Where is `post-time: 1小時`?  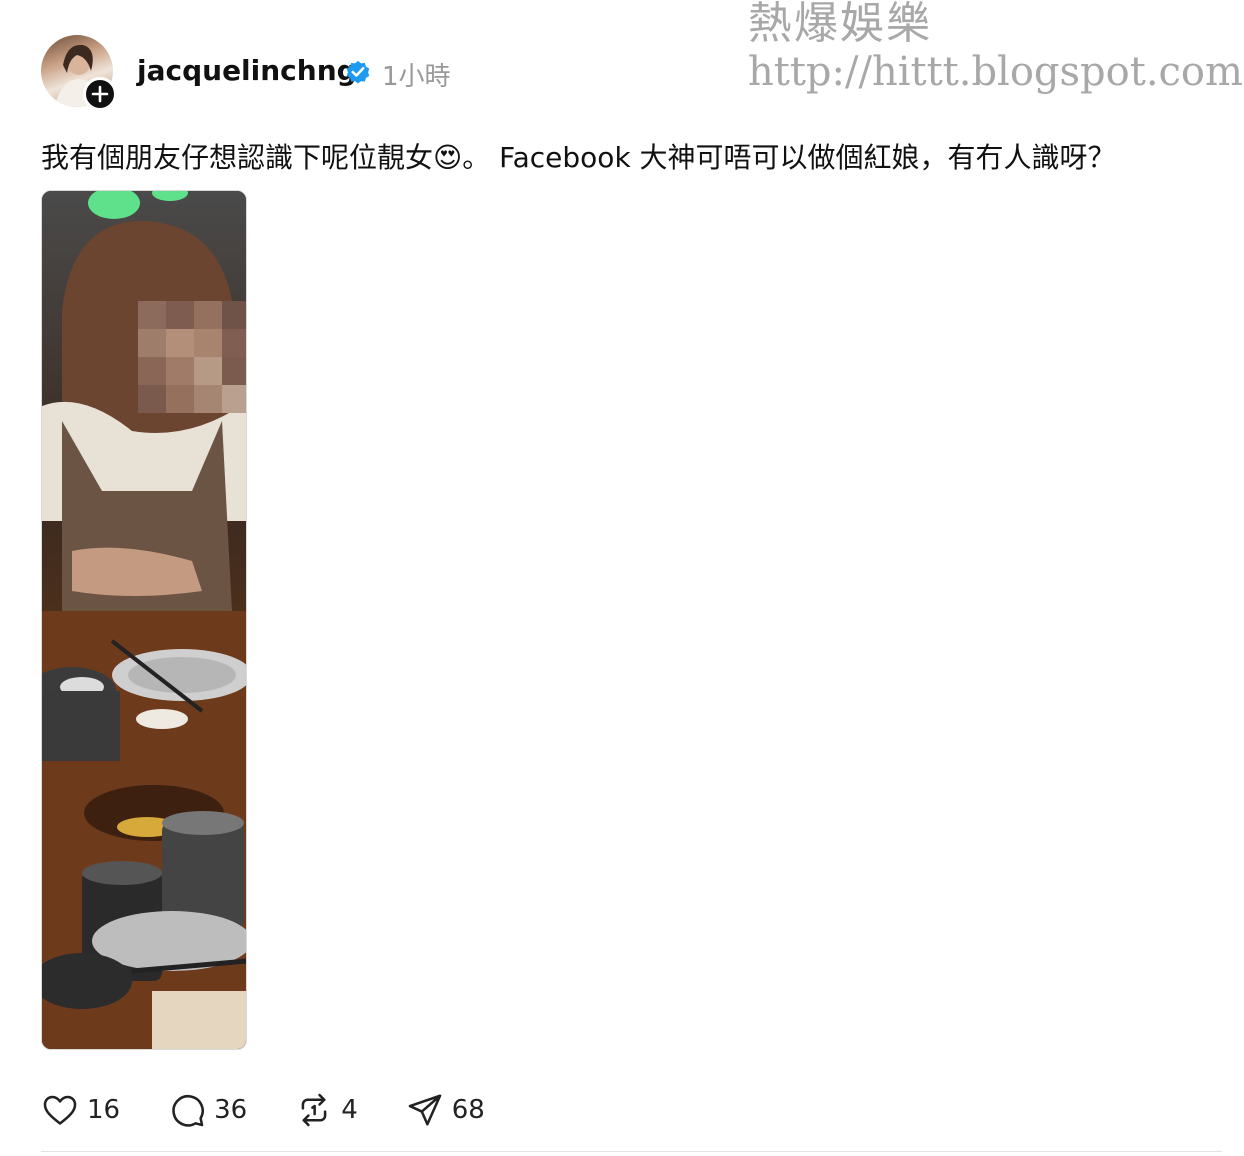 post-time: 1小時 is located at coordinates (416, 74).